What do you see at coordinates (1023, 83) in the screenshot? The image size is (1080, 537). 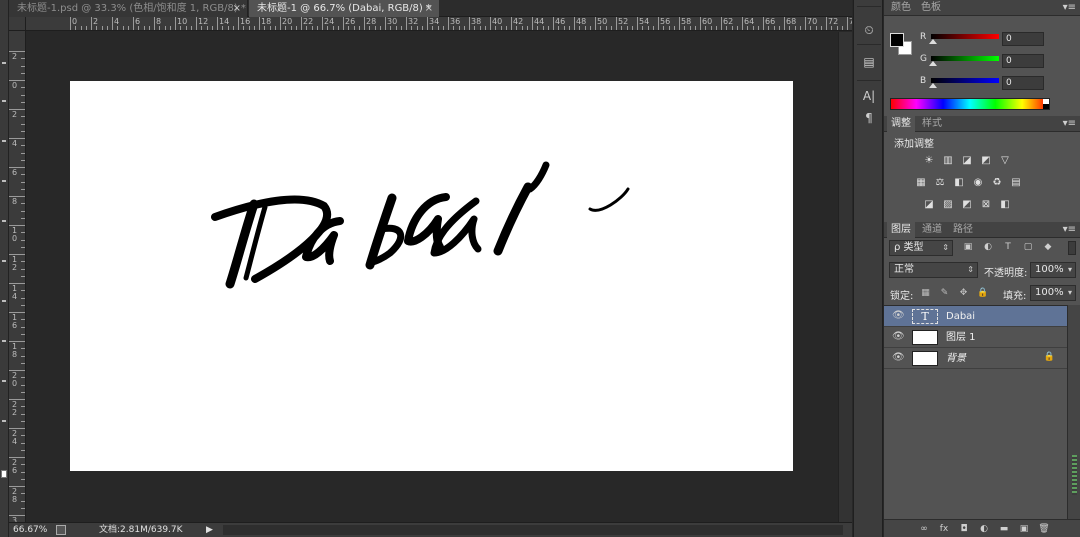 I see `channel-value-b: 0` at bounding box center [1023, 83].